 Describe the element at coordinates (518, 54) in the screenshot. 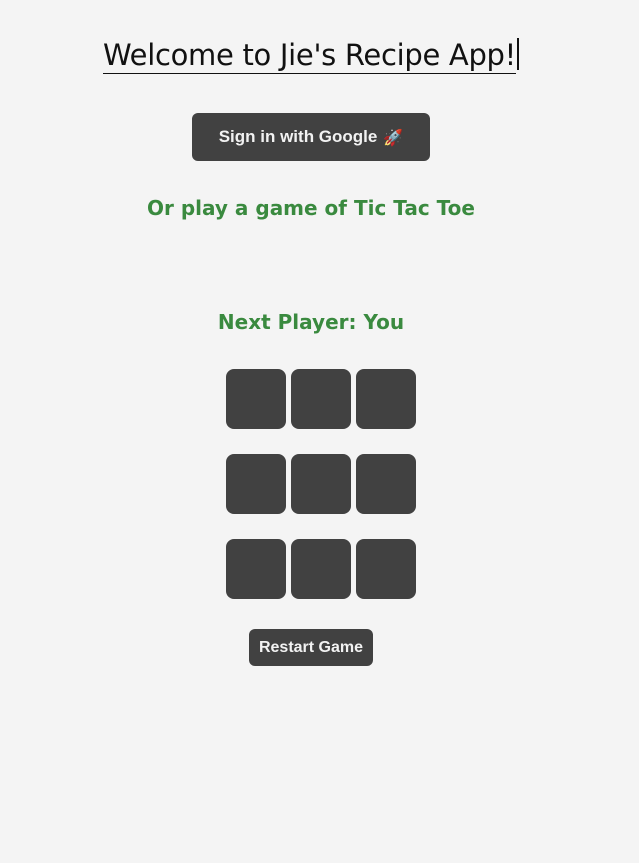

I see `text-cursor` at that location.